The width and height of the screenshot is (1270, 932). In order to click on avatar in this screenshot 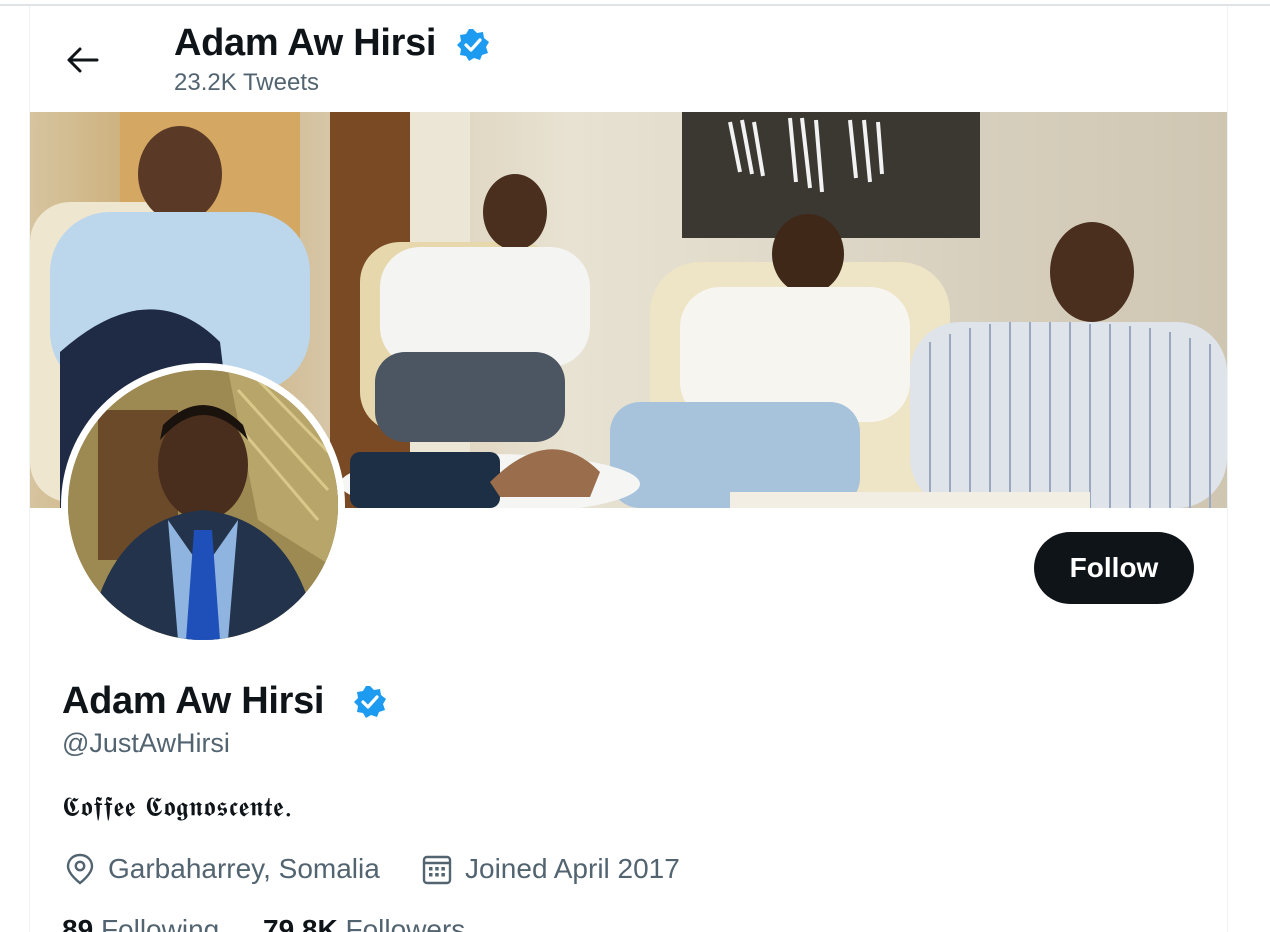, I will do `click(203, 505)`.